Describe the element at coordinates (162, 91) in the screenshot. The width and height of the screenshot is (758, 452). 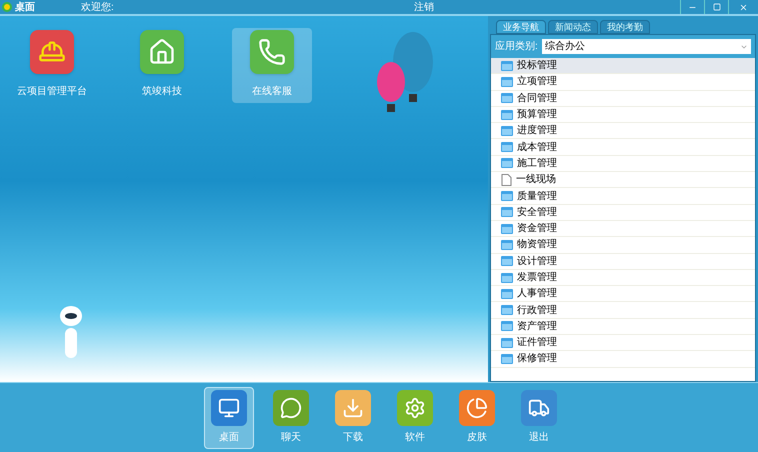
I see `shortcut-label: 筑竣科技` at that location.